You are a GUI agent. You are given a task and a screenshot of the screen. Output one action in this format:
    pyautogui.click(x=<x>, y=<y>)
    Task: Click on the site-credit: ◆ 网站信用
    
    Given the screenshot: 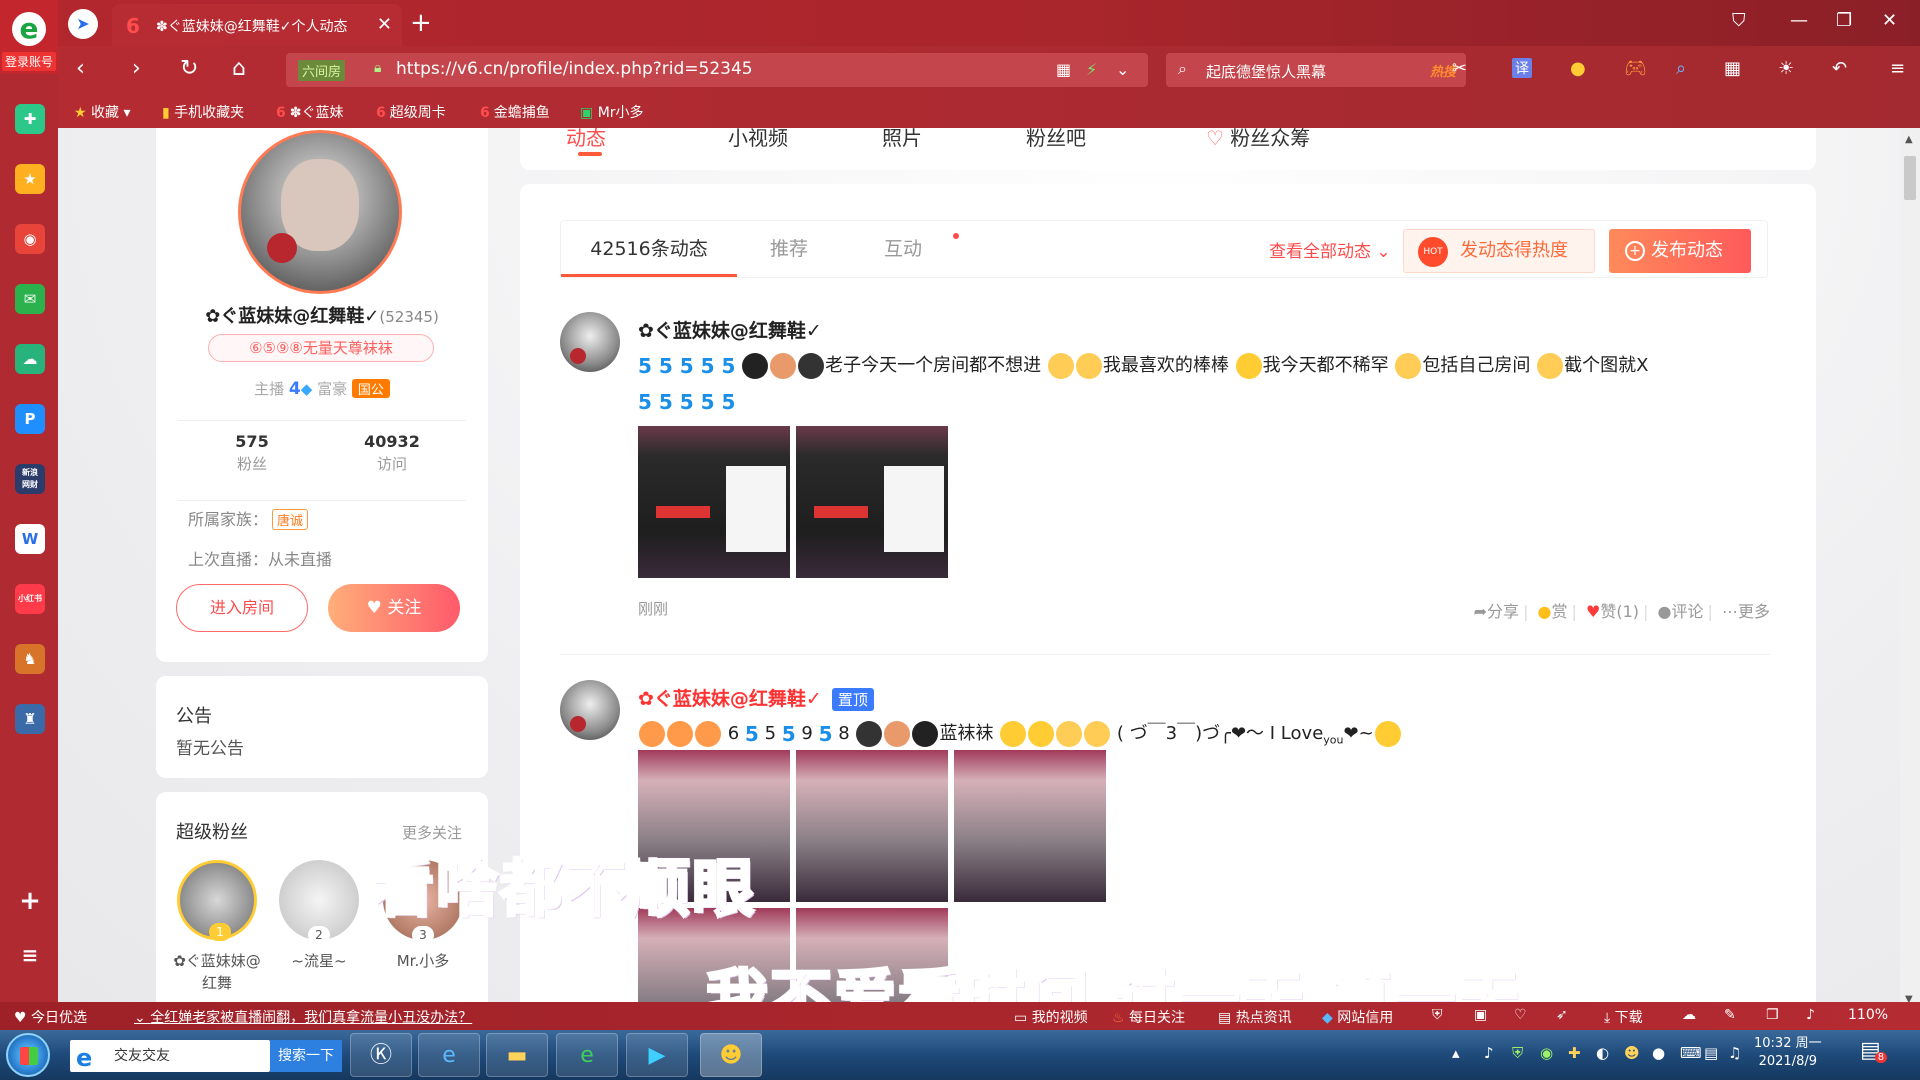 What is the action you would take?
    pyautogui.click(x=1357, y=1017)
    